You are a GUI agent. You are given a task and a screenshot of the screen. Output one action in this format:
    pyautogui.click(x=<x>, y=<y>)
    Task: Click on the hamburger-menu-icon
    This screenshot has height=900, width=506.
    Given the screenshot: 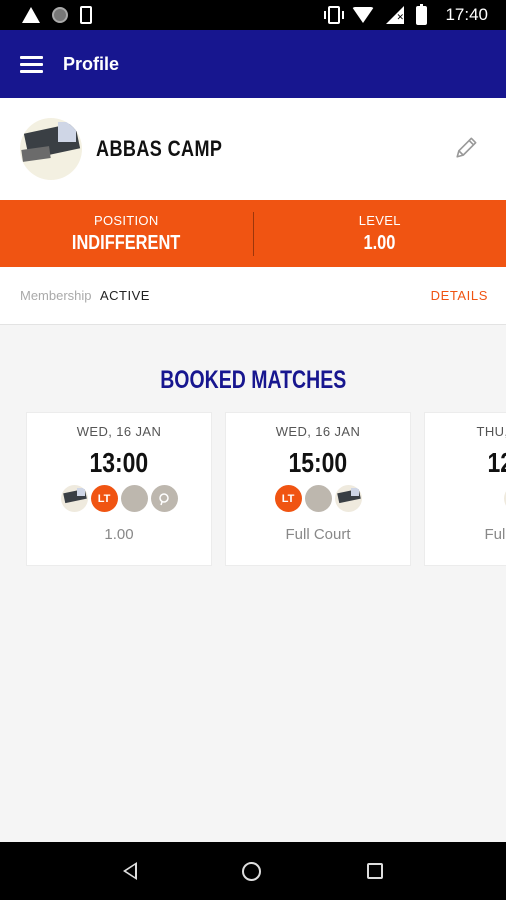 What is the action you would take?
    pyautogui.click(x=31, y=64)
    